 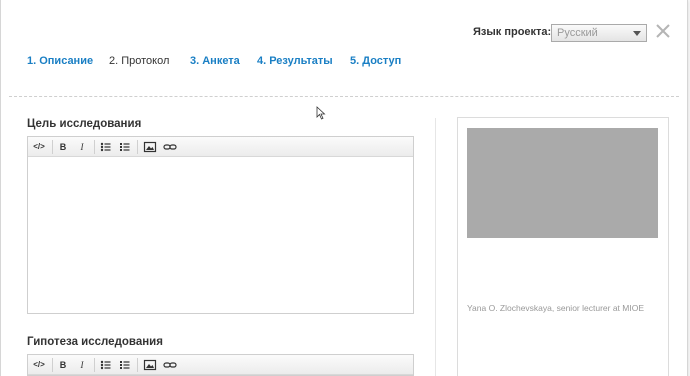 What do you see at coordinates (663, 31) in the screenshot?
I see `close-icon` at bounding box center [663, 31].